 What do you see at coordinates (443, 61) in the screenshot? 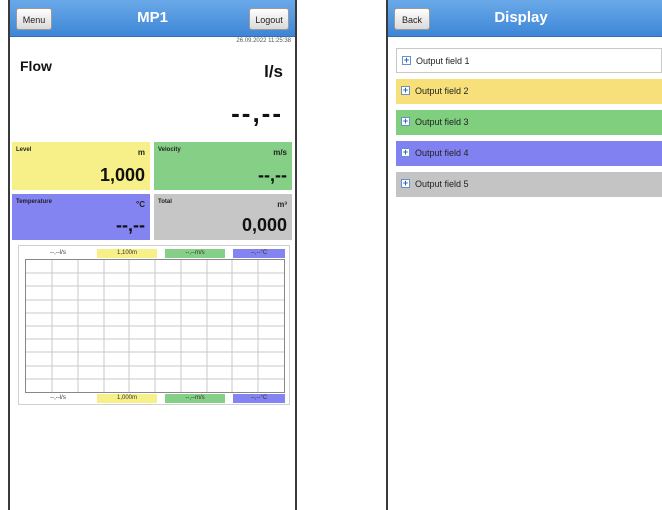
I see `output-field-label: Output field 1` at bounding box center [443, 61].